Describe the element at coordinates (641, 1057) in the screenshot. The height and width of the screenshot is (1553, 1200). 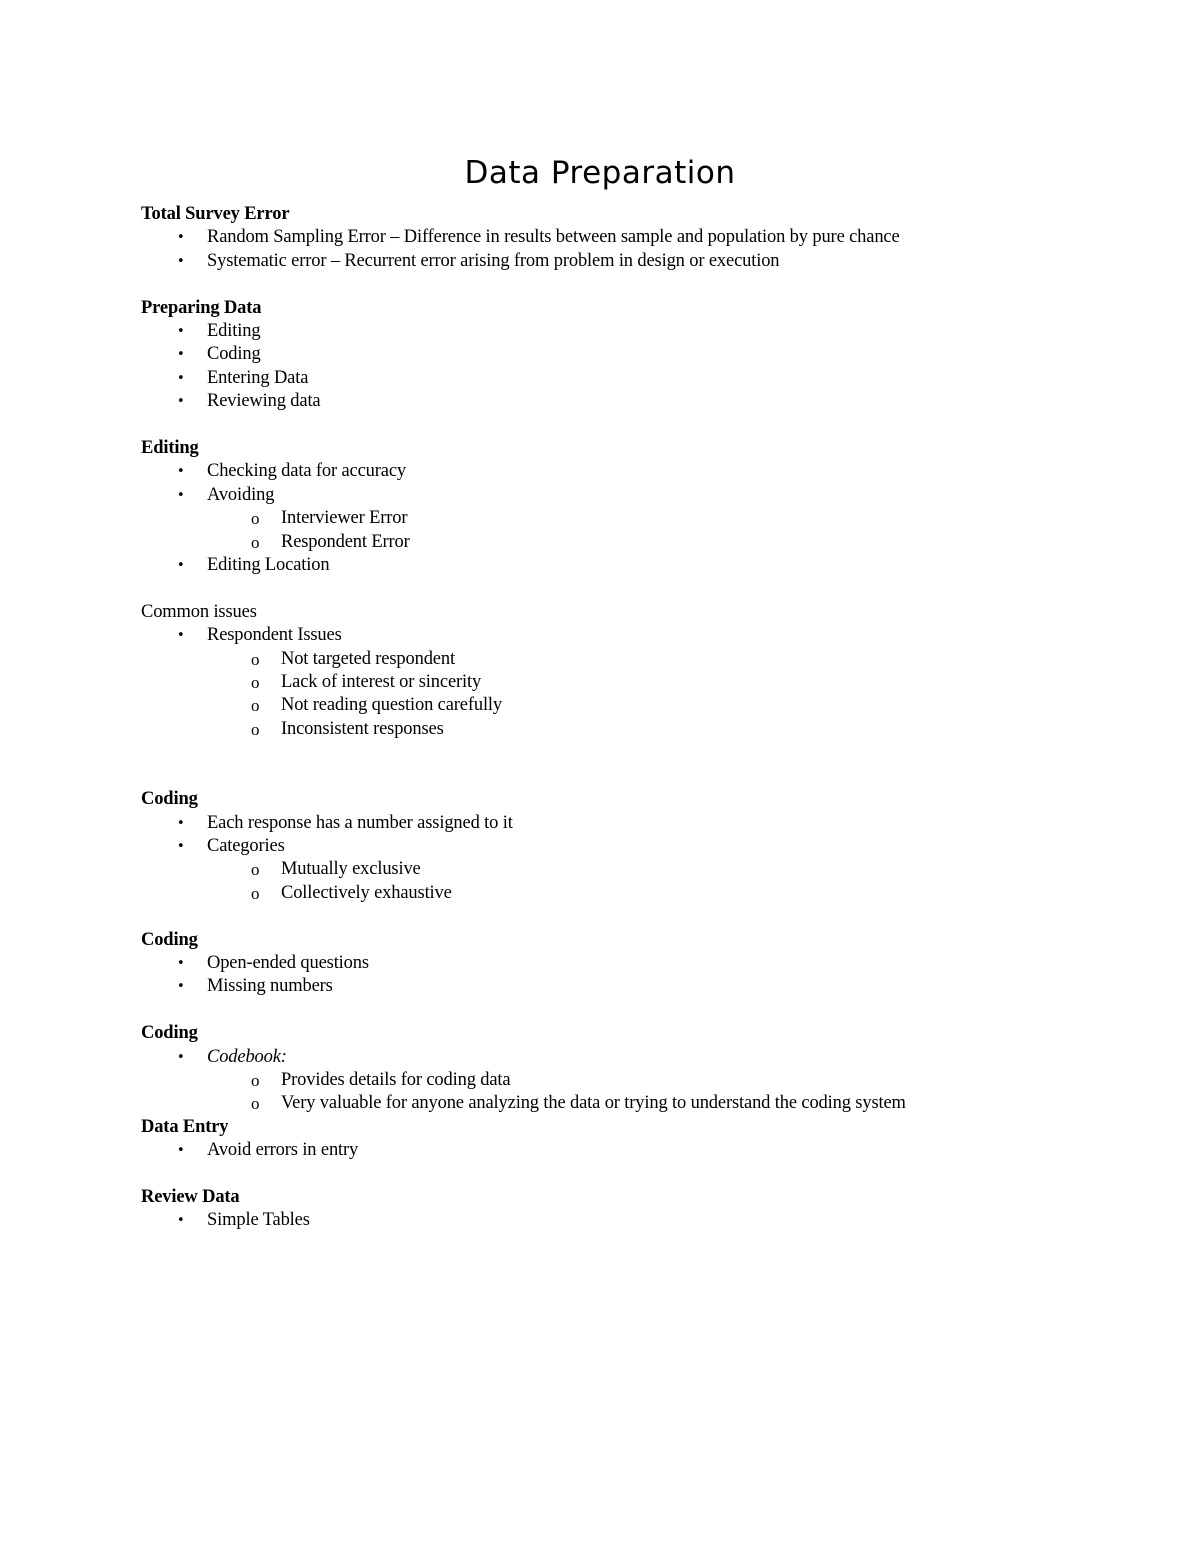
I see `list-item: • Codebook:` at that location.